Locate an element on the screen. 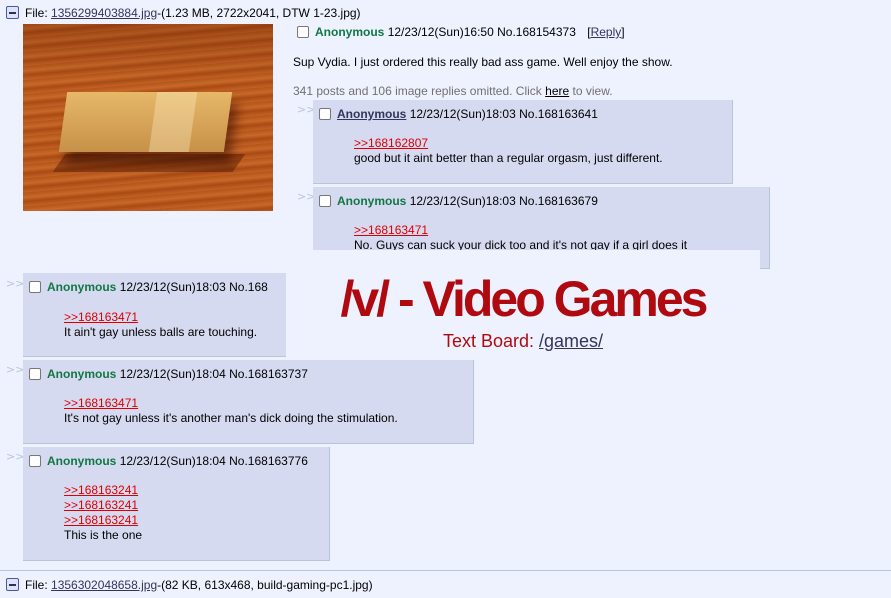 Image resolution: width=891 pixels, height=598 pixels. op-datetime: 12/23/12(Sun)16:50 is located at coordinates (440, 32).